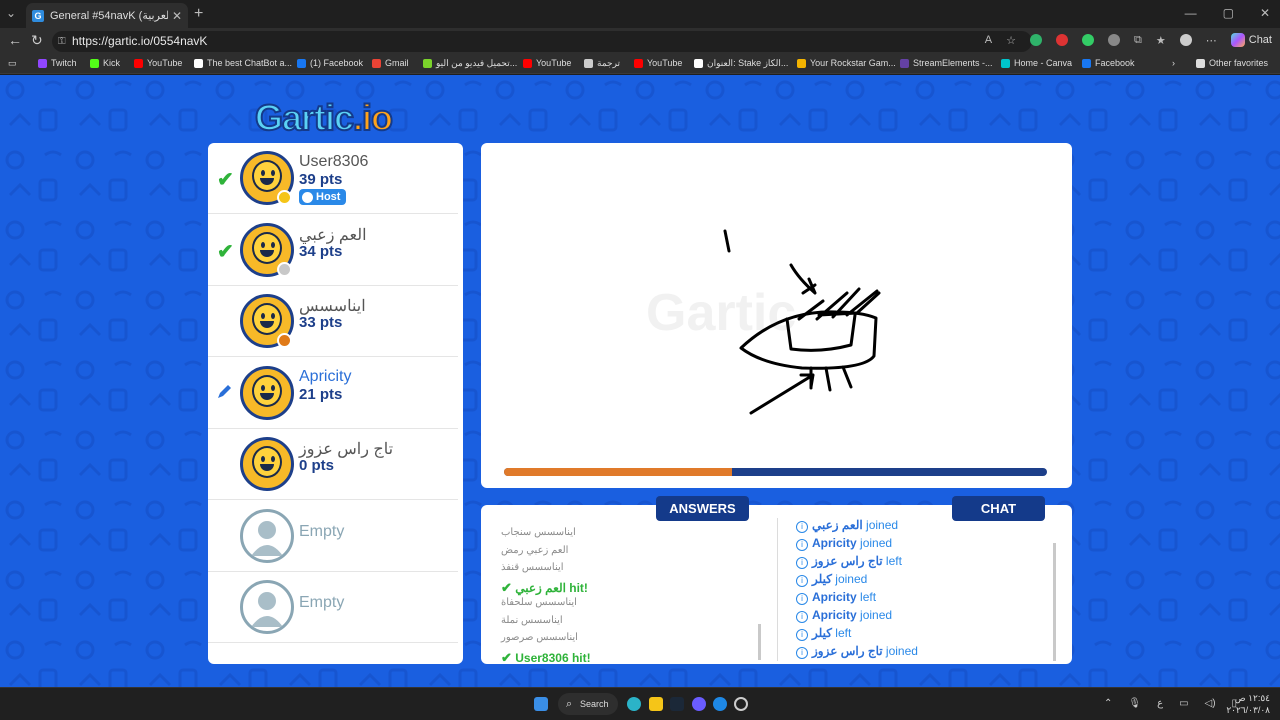  What do you see at coordinates (198, 14) in the screenshot?
I see `new-tab-button: +` at bounding box center [198, 14].